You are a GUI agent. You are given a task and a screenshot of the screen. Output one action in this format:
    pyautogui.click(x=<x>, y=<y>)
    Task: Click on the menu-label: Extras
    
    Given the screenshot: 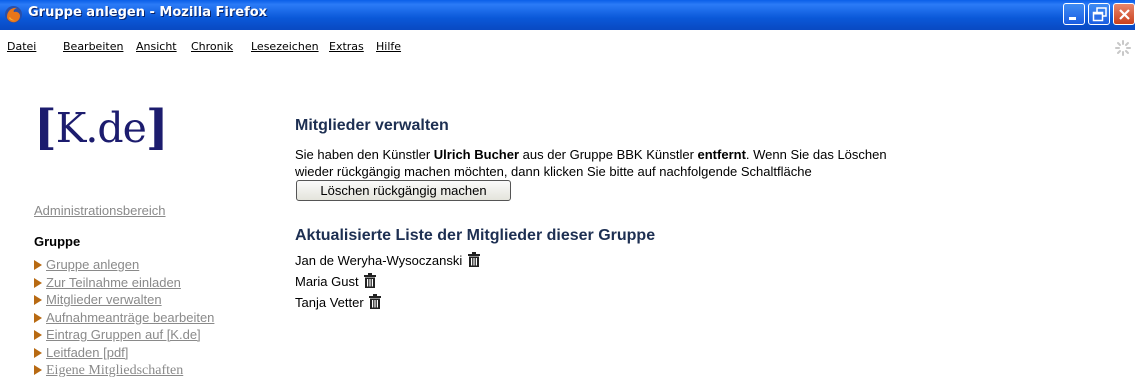 What is the action you would take?
    pyautogui.click(x=346, y=46)
    